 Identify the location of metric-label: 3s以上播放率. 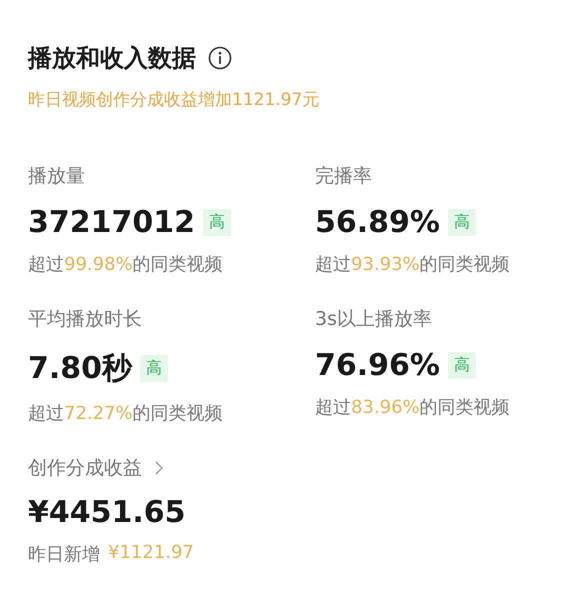
(374, 319).